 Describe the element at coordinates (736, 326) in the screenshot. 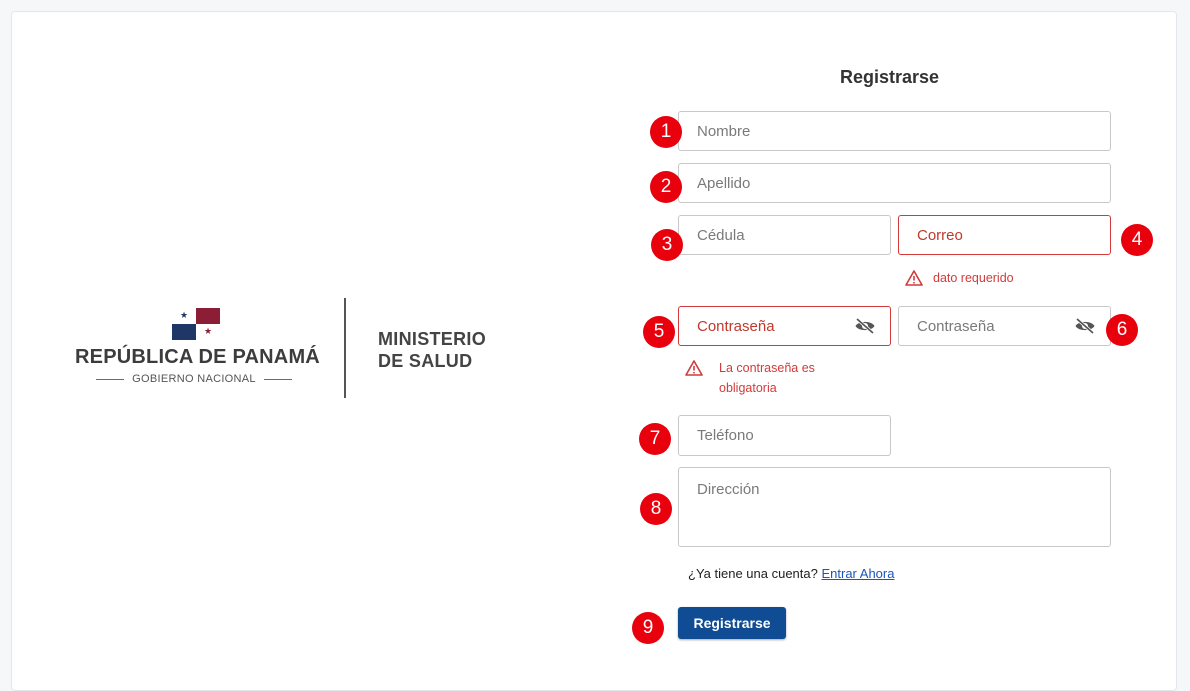

I see `password-placeholder: Contraseña` at that location.